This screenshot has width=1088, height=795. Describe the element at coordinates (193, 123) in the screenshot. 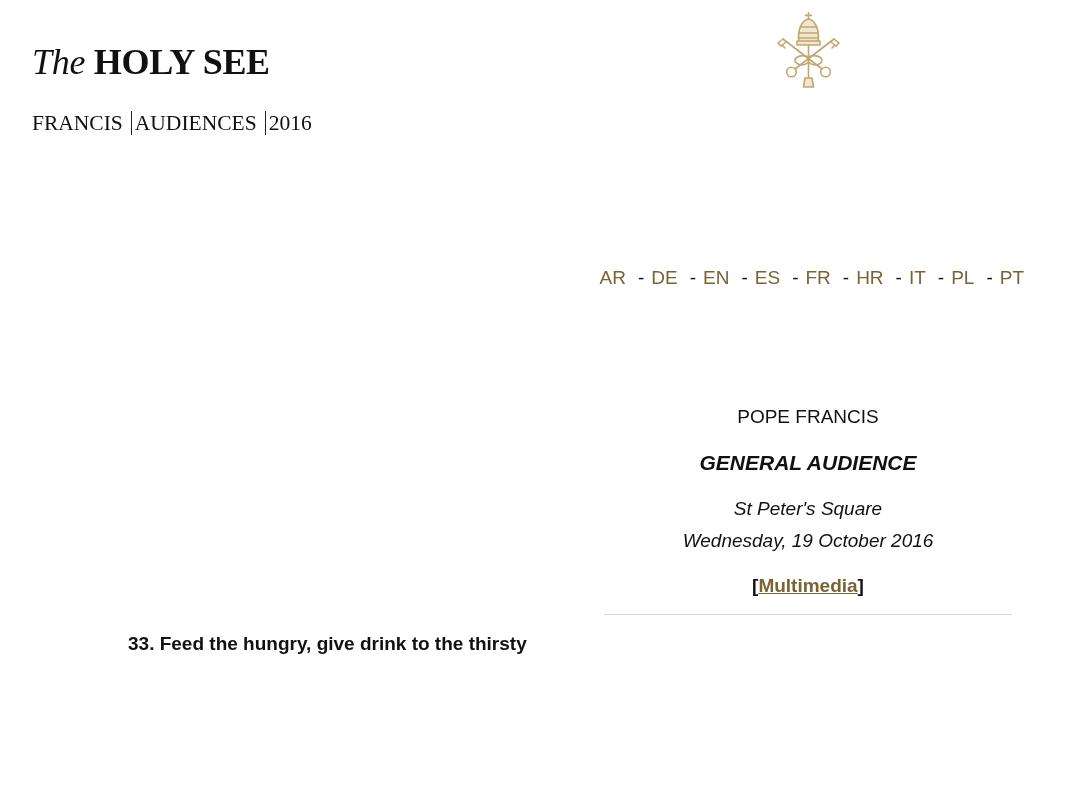

I see `breadcrumb-link: AUDIENCES` at that location.